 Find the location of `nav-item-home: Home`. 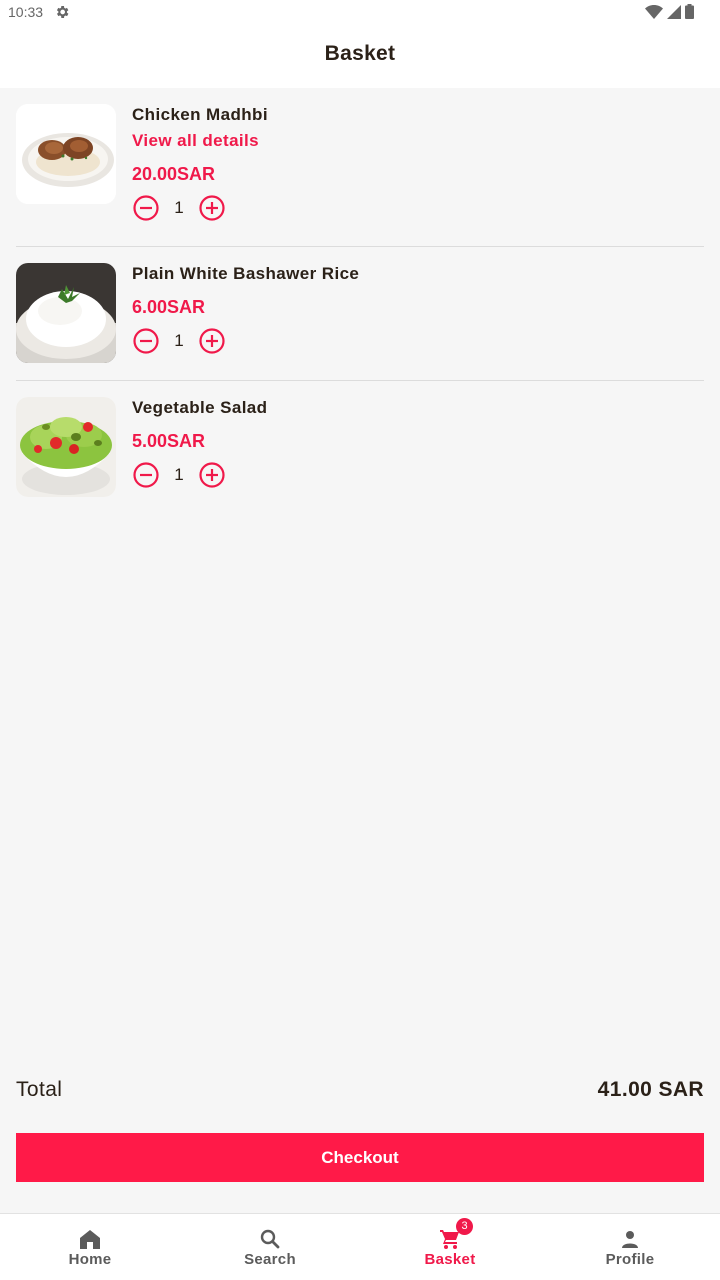

nav-item-home: Home is located at coordinates (90, 1247).